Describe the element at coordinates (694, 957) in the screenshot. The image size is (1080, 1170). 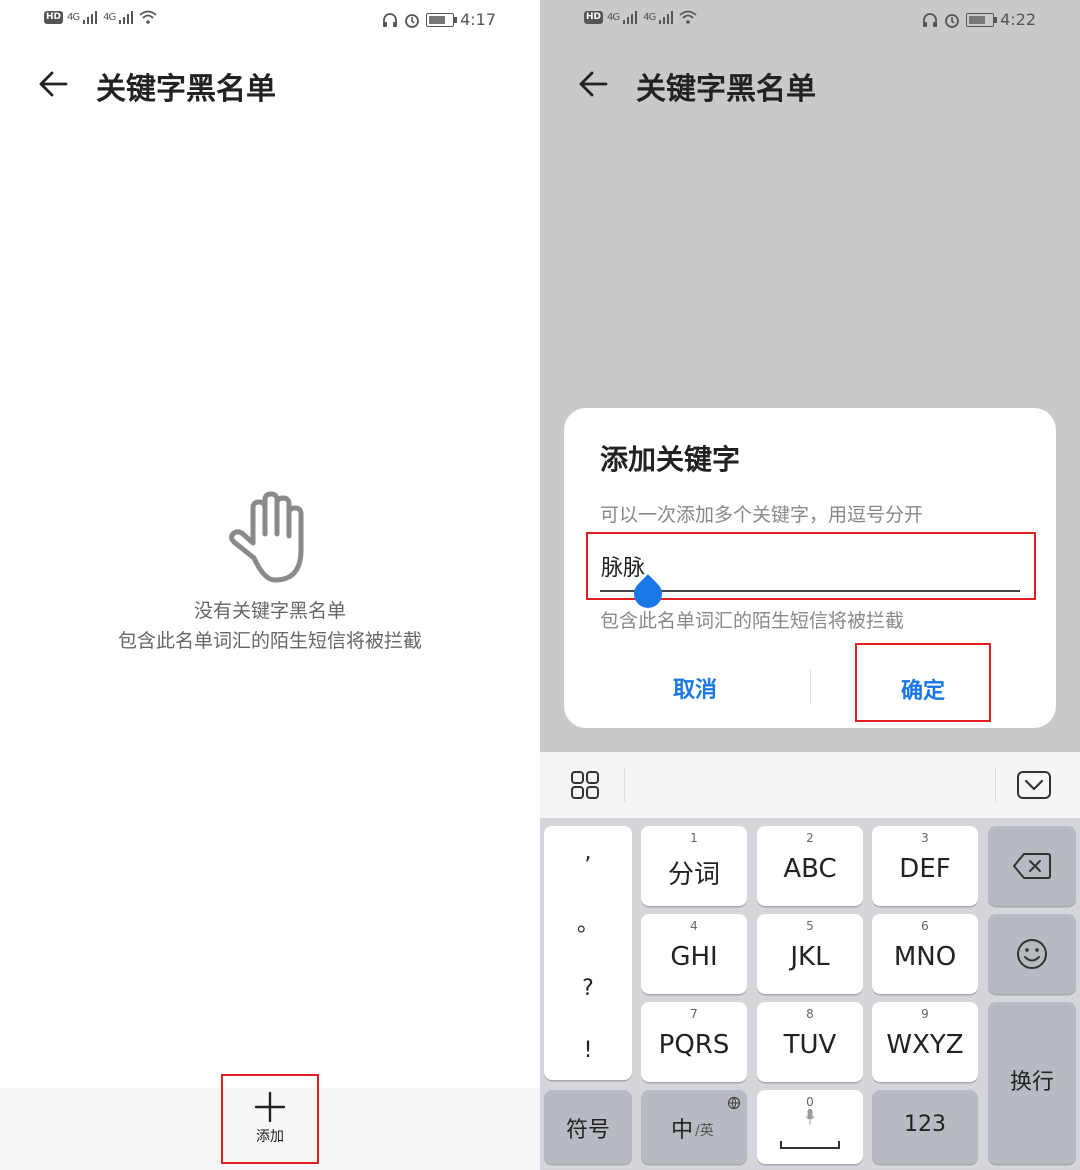
I see `key-label: GHI` at that location.